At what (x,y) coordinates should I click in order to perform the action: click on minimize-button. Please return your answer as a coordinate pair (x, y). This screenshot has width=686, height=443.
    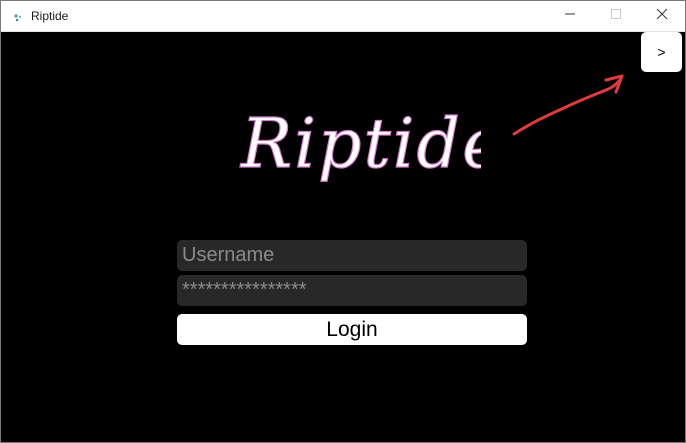
    Looking at the image, I should click on (570, 16).